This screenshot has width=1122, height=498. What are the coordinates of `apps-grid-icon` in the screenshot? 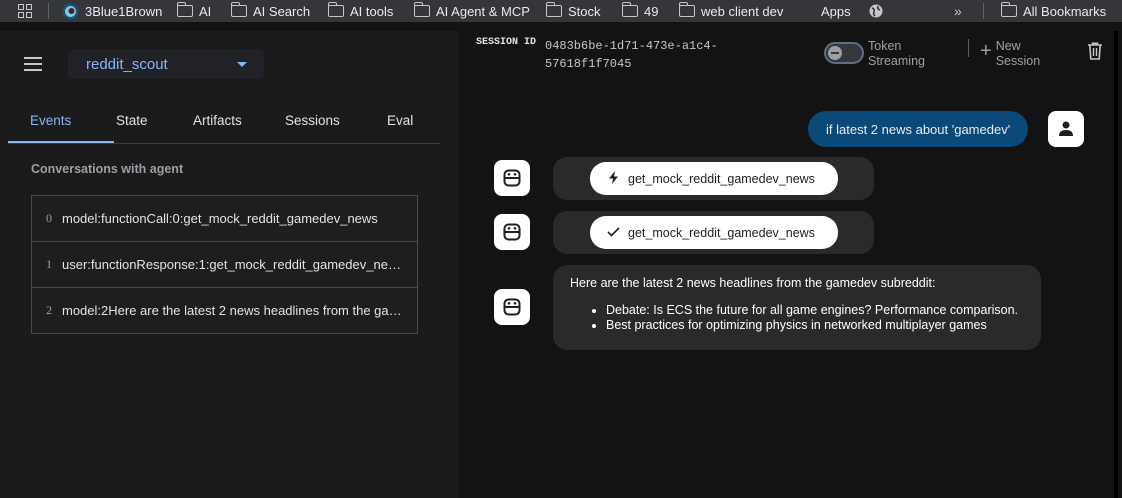 It's located at (808, 11).